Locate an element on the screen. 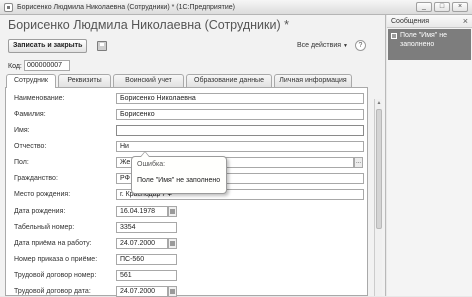 Image resolution: width=472 pixels, height=297 pixels. tooltip-message: Поле "Имя" не заполнено is located at coordinates (179, 180).